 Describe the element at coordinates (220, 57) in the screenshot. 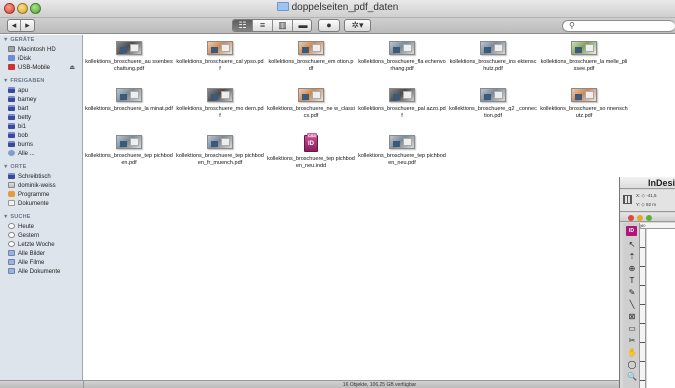

I see `file-item: kollektions_broschuere_cal ypso.pdf` at that location.